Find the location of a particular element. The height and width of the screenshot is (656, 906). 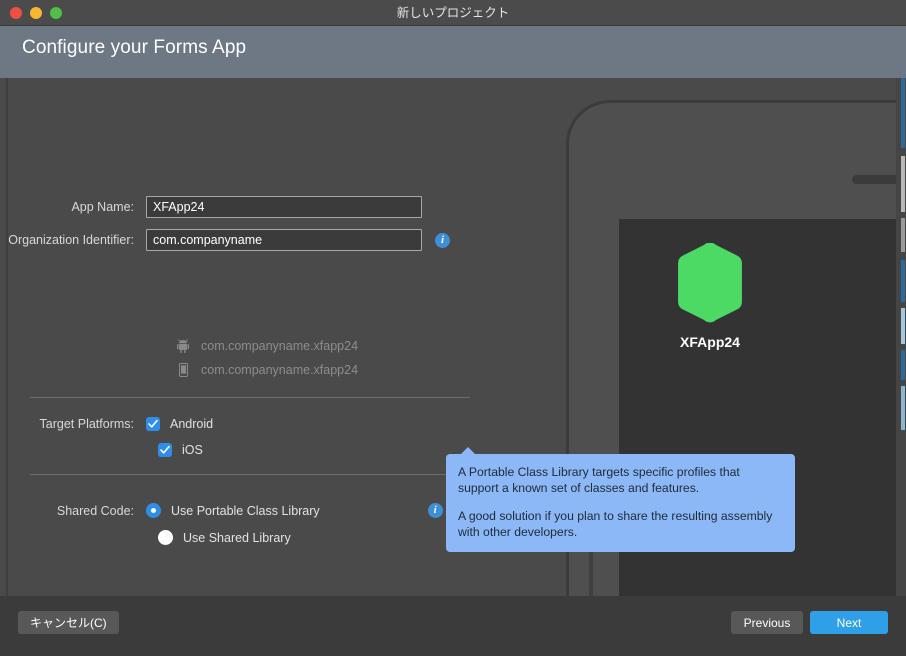

android-checkbox-label: Android is located at coordinates (192, 424).